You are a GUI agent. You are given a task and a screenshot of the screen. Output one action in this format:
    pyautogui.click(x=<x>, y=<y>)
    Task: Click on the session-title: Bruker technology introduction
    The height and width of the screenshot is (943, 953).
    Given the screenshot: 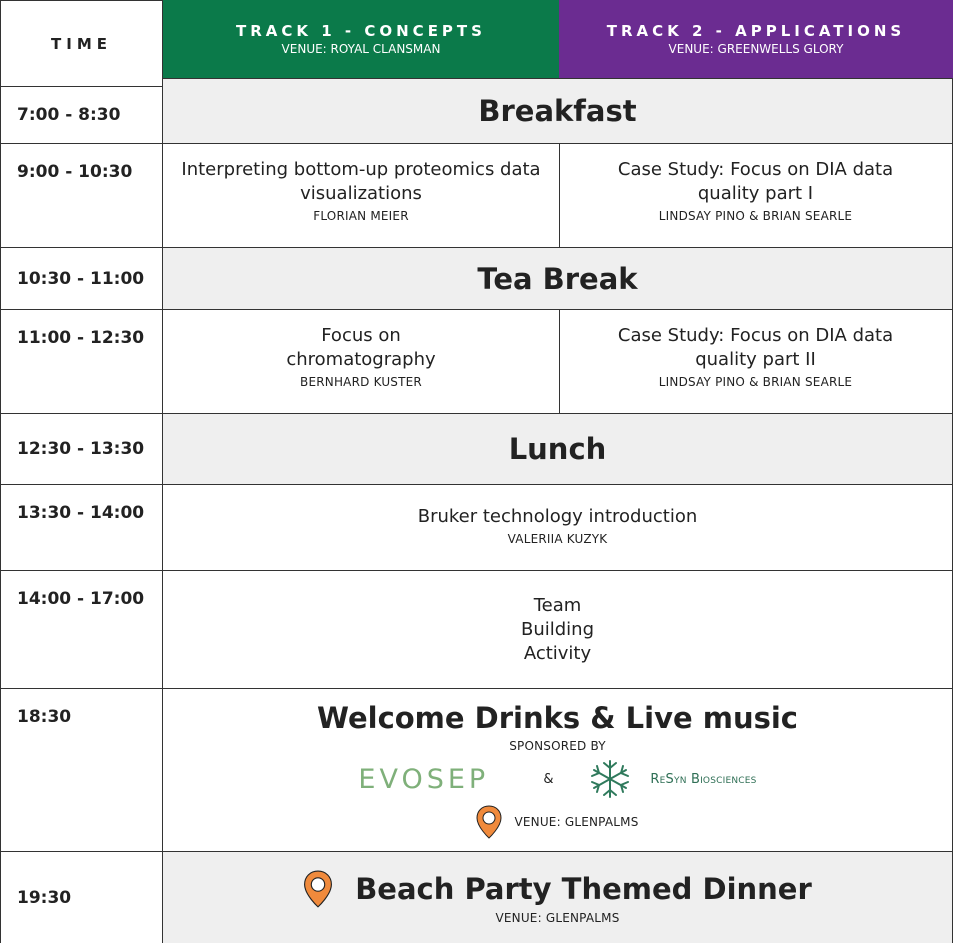 What is the action you would take?
    pyautogui.click(x=557, y=516)
    